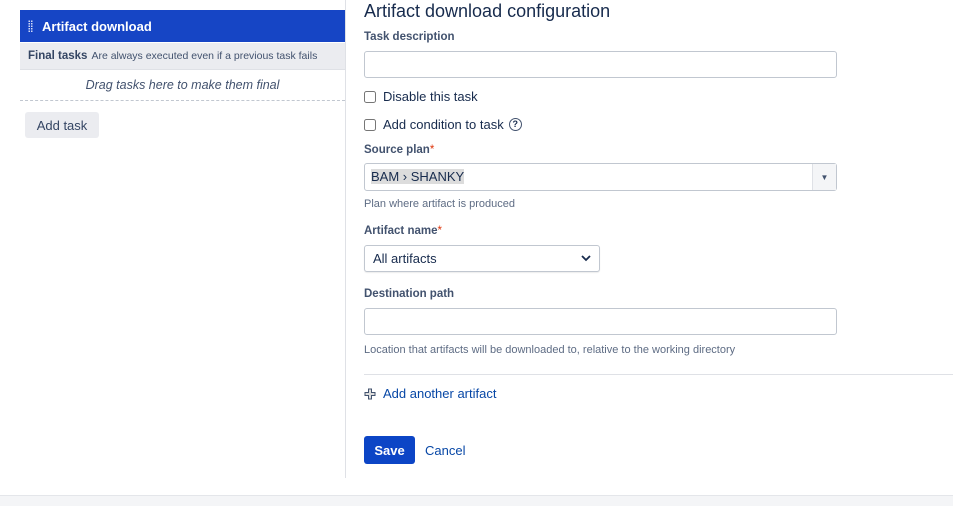 The image size is (953, 506). Describe the element at coordinates (476, 500) in the screenshot. I see `footer` at that location.